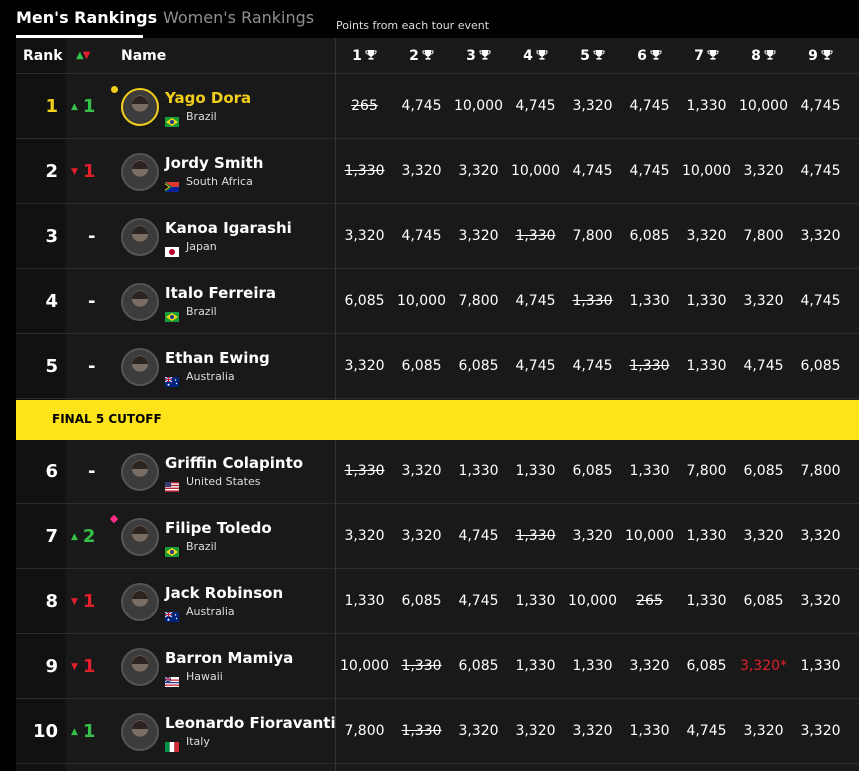 This screenshot has height=771, width=859. I want to click on surfer-name: Griffin Colapinto, so click(234, 463).